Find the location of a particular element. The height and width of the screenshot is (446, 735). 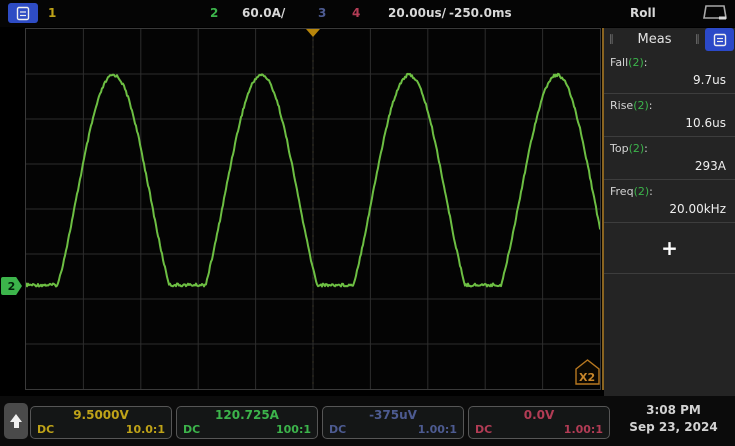

channel-1-coupling: DC is located at coordinates (46, 429).